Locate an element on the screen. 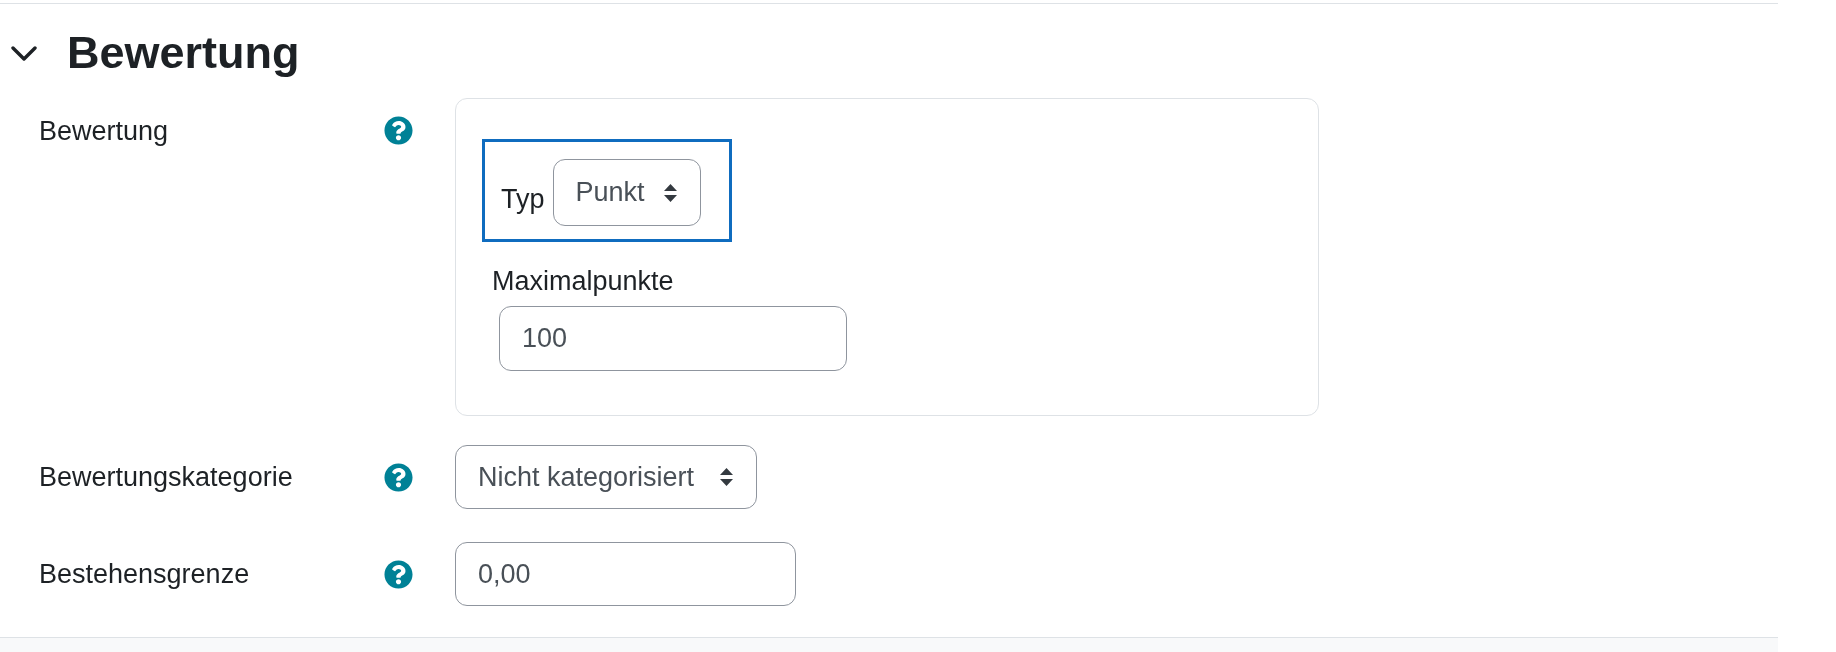 This screenshot has width=1836, height=652. text-input: 0,00 is located at coordinates (625, 574).